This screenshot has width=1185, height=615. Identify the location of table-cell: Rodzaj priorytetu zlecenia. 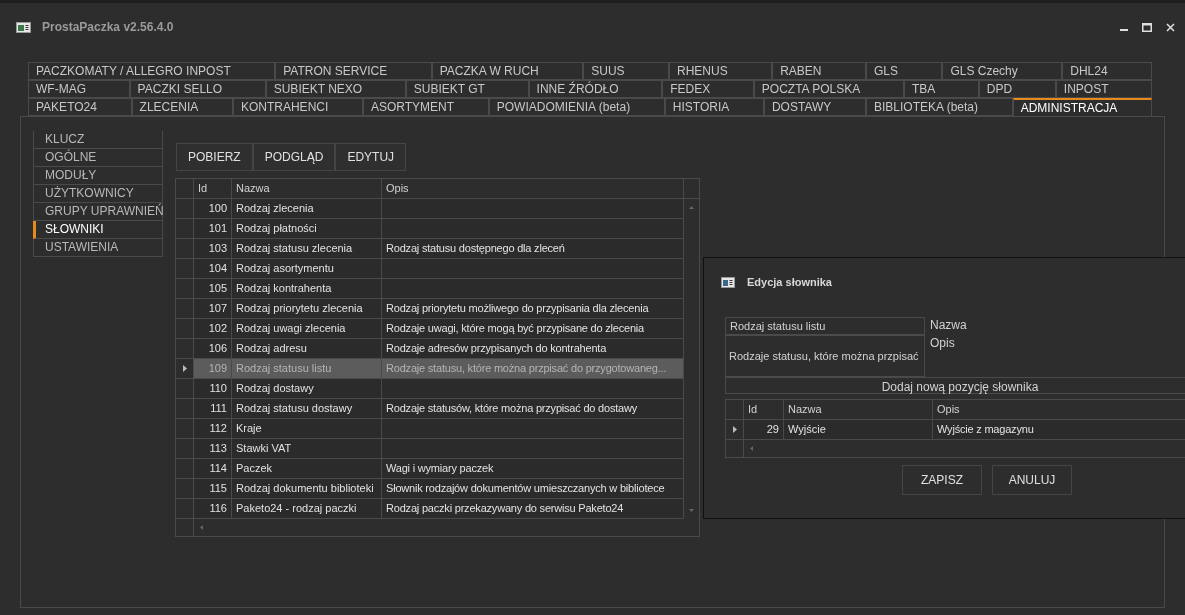
(307, 308).